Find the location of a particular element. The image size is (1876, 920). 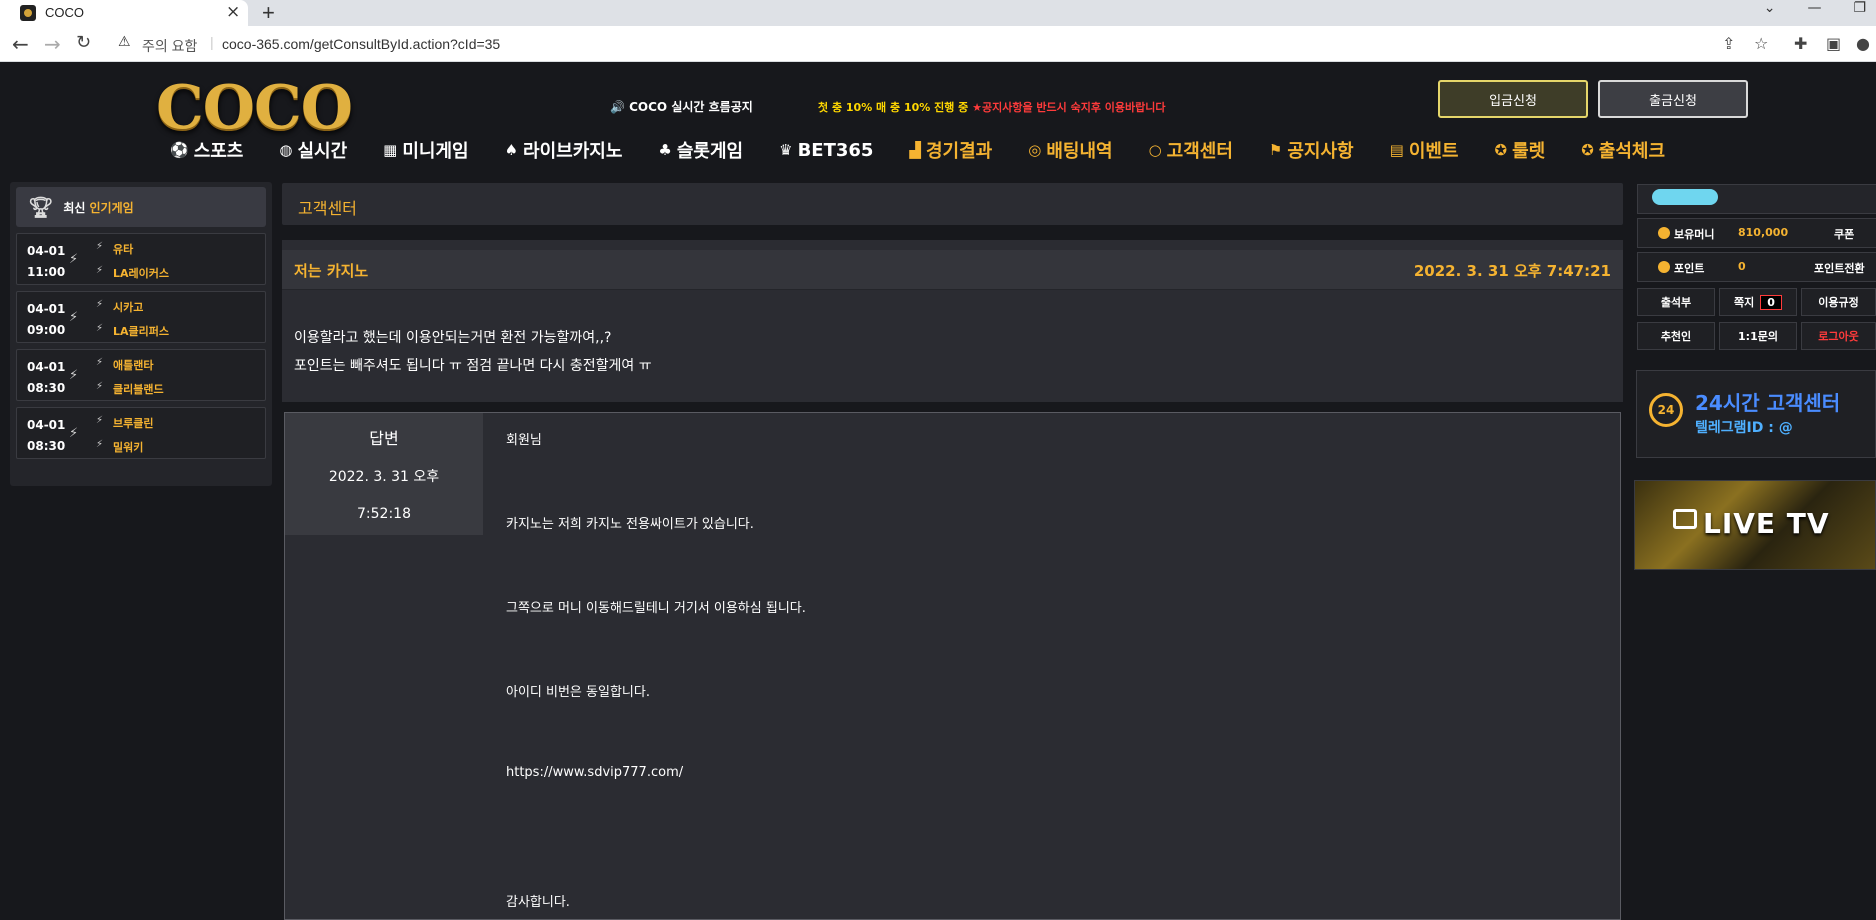

reload-icon: ↻ is located at coordinates (83, 42).